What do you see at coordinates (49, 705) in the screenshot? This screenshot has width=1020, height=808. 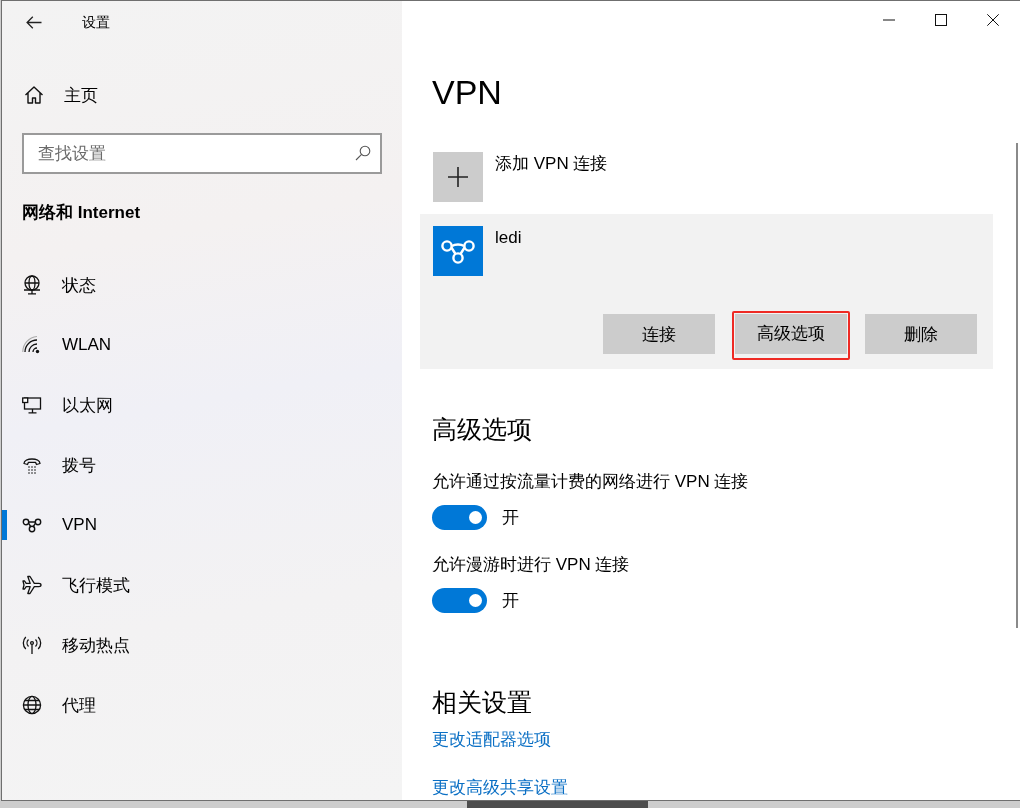 I see `nav-item: 代理` at bounding box center [49, 705].